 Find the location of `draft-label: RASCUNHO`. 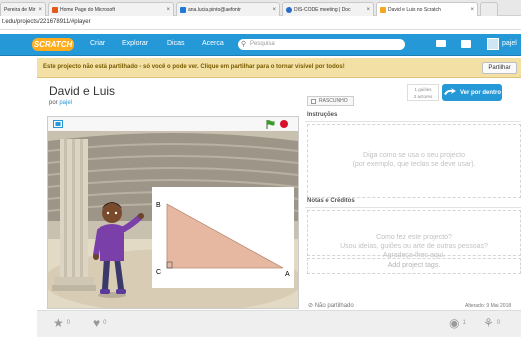

draft-label: RASCUNHO is located at coordinates (333, 101).